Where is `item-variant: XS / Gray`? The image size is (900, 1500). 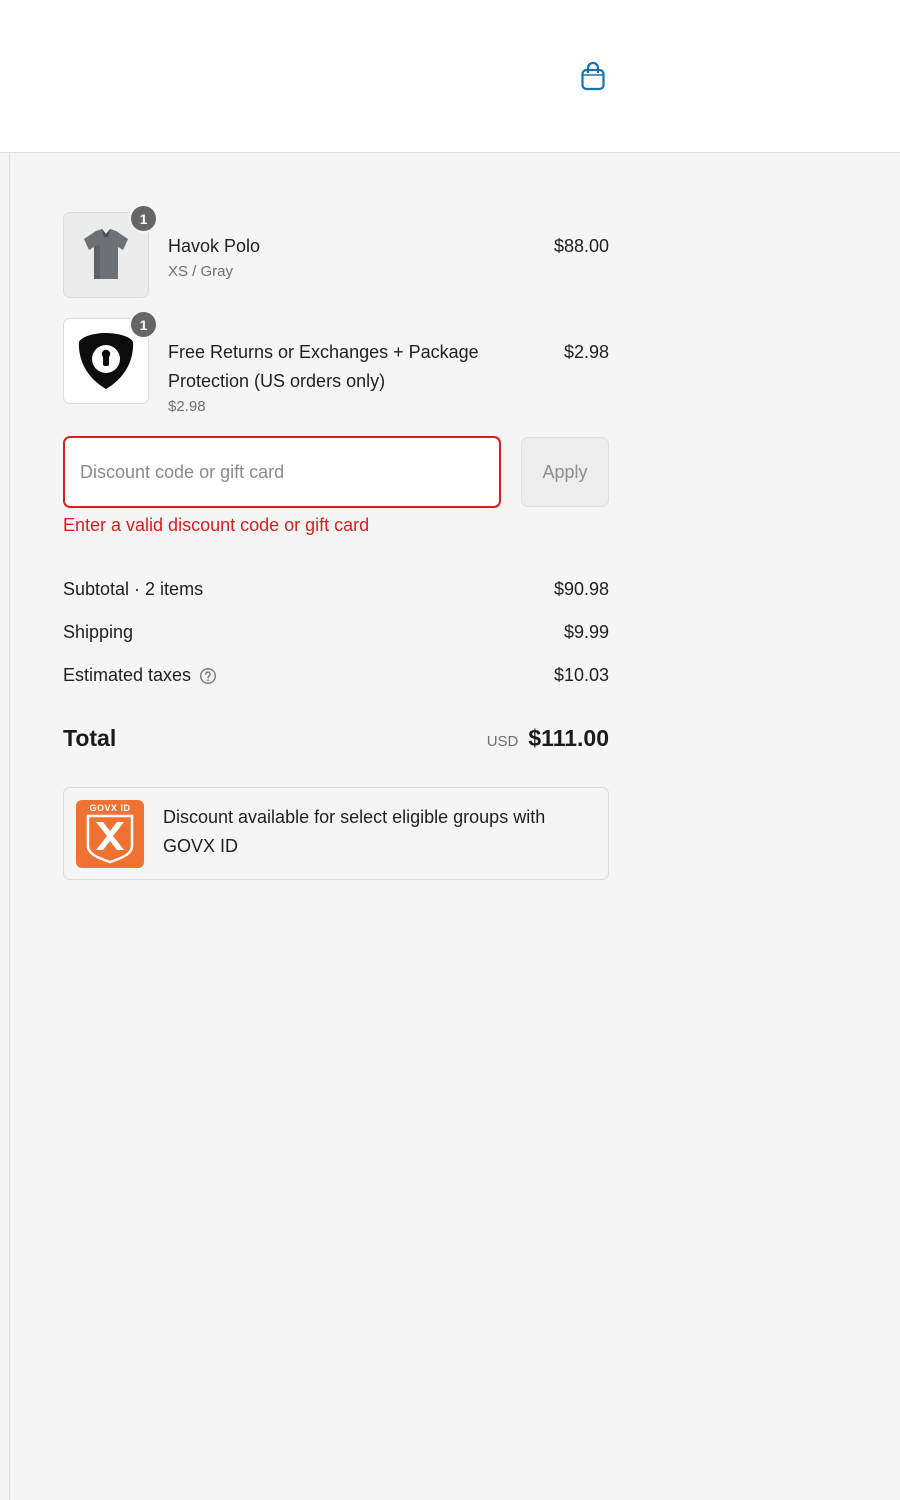
item-variant: XS / Gray is located at coordinates (201, 271).